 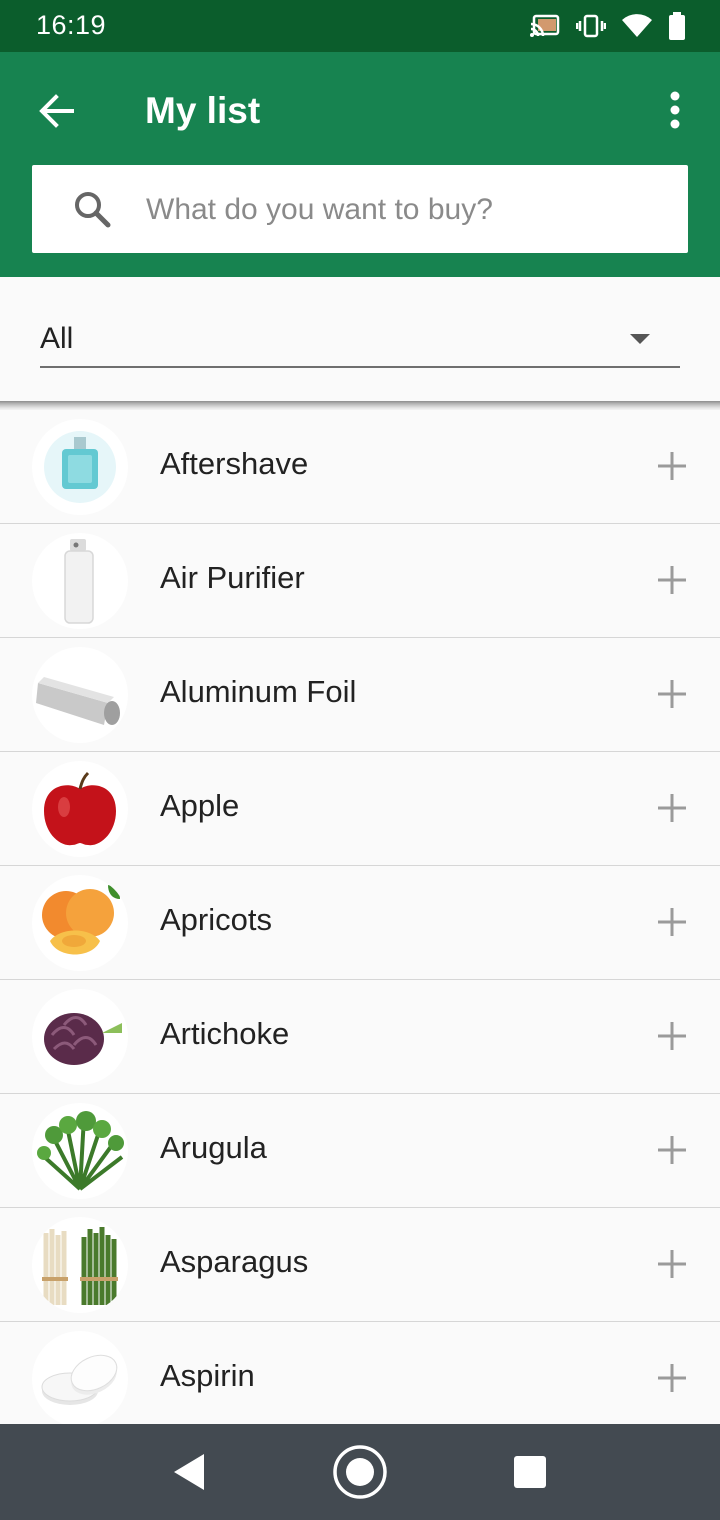 I want to click on asparagus-image, so click(x=80, y=1265).